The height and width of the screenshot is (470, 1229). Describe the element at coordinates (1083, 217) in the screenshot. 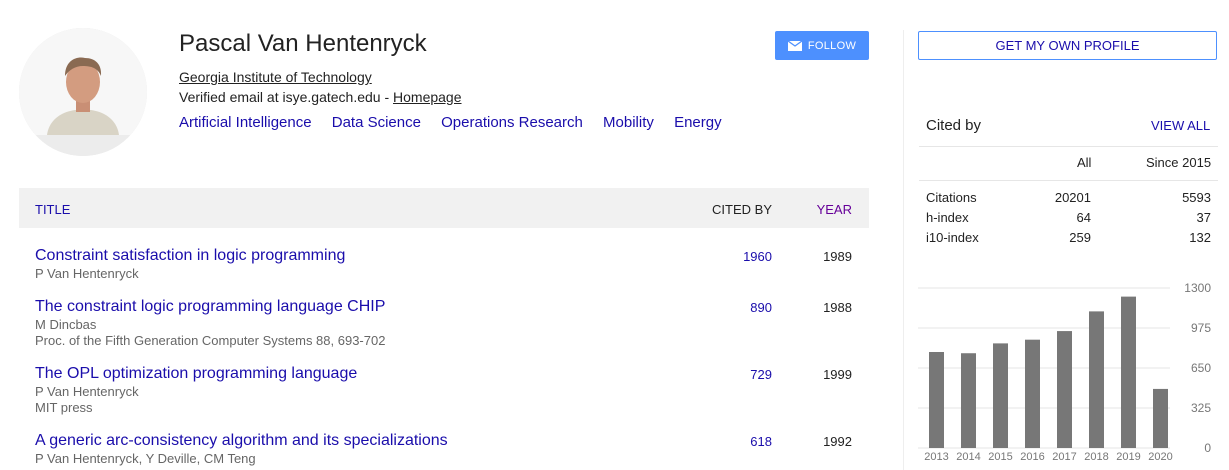

I see `stat-all: 64` at that location.